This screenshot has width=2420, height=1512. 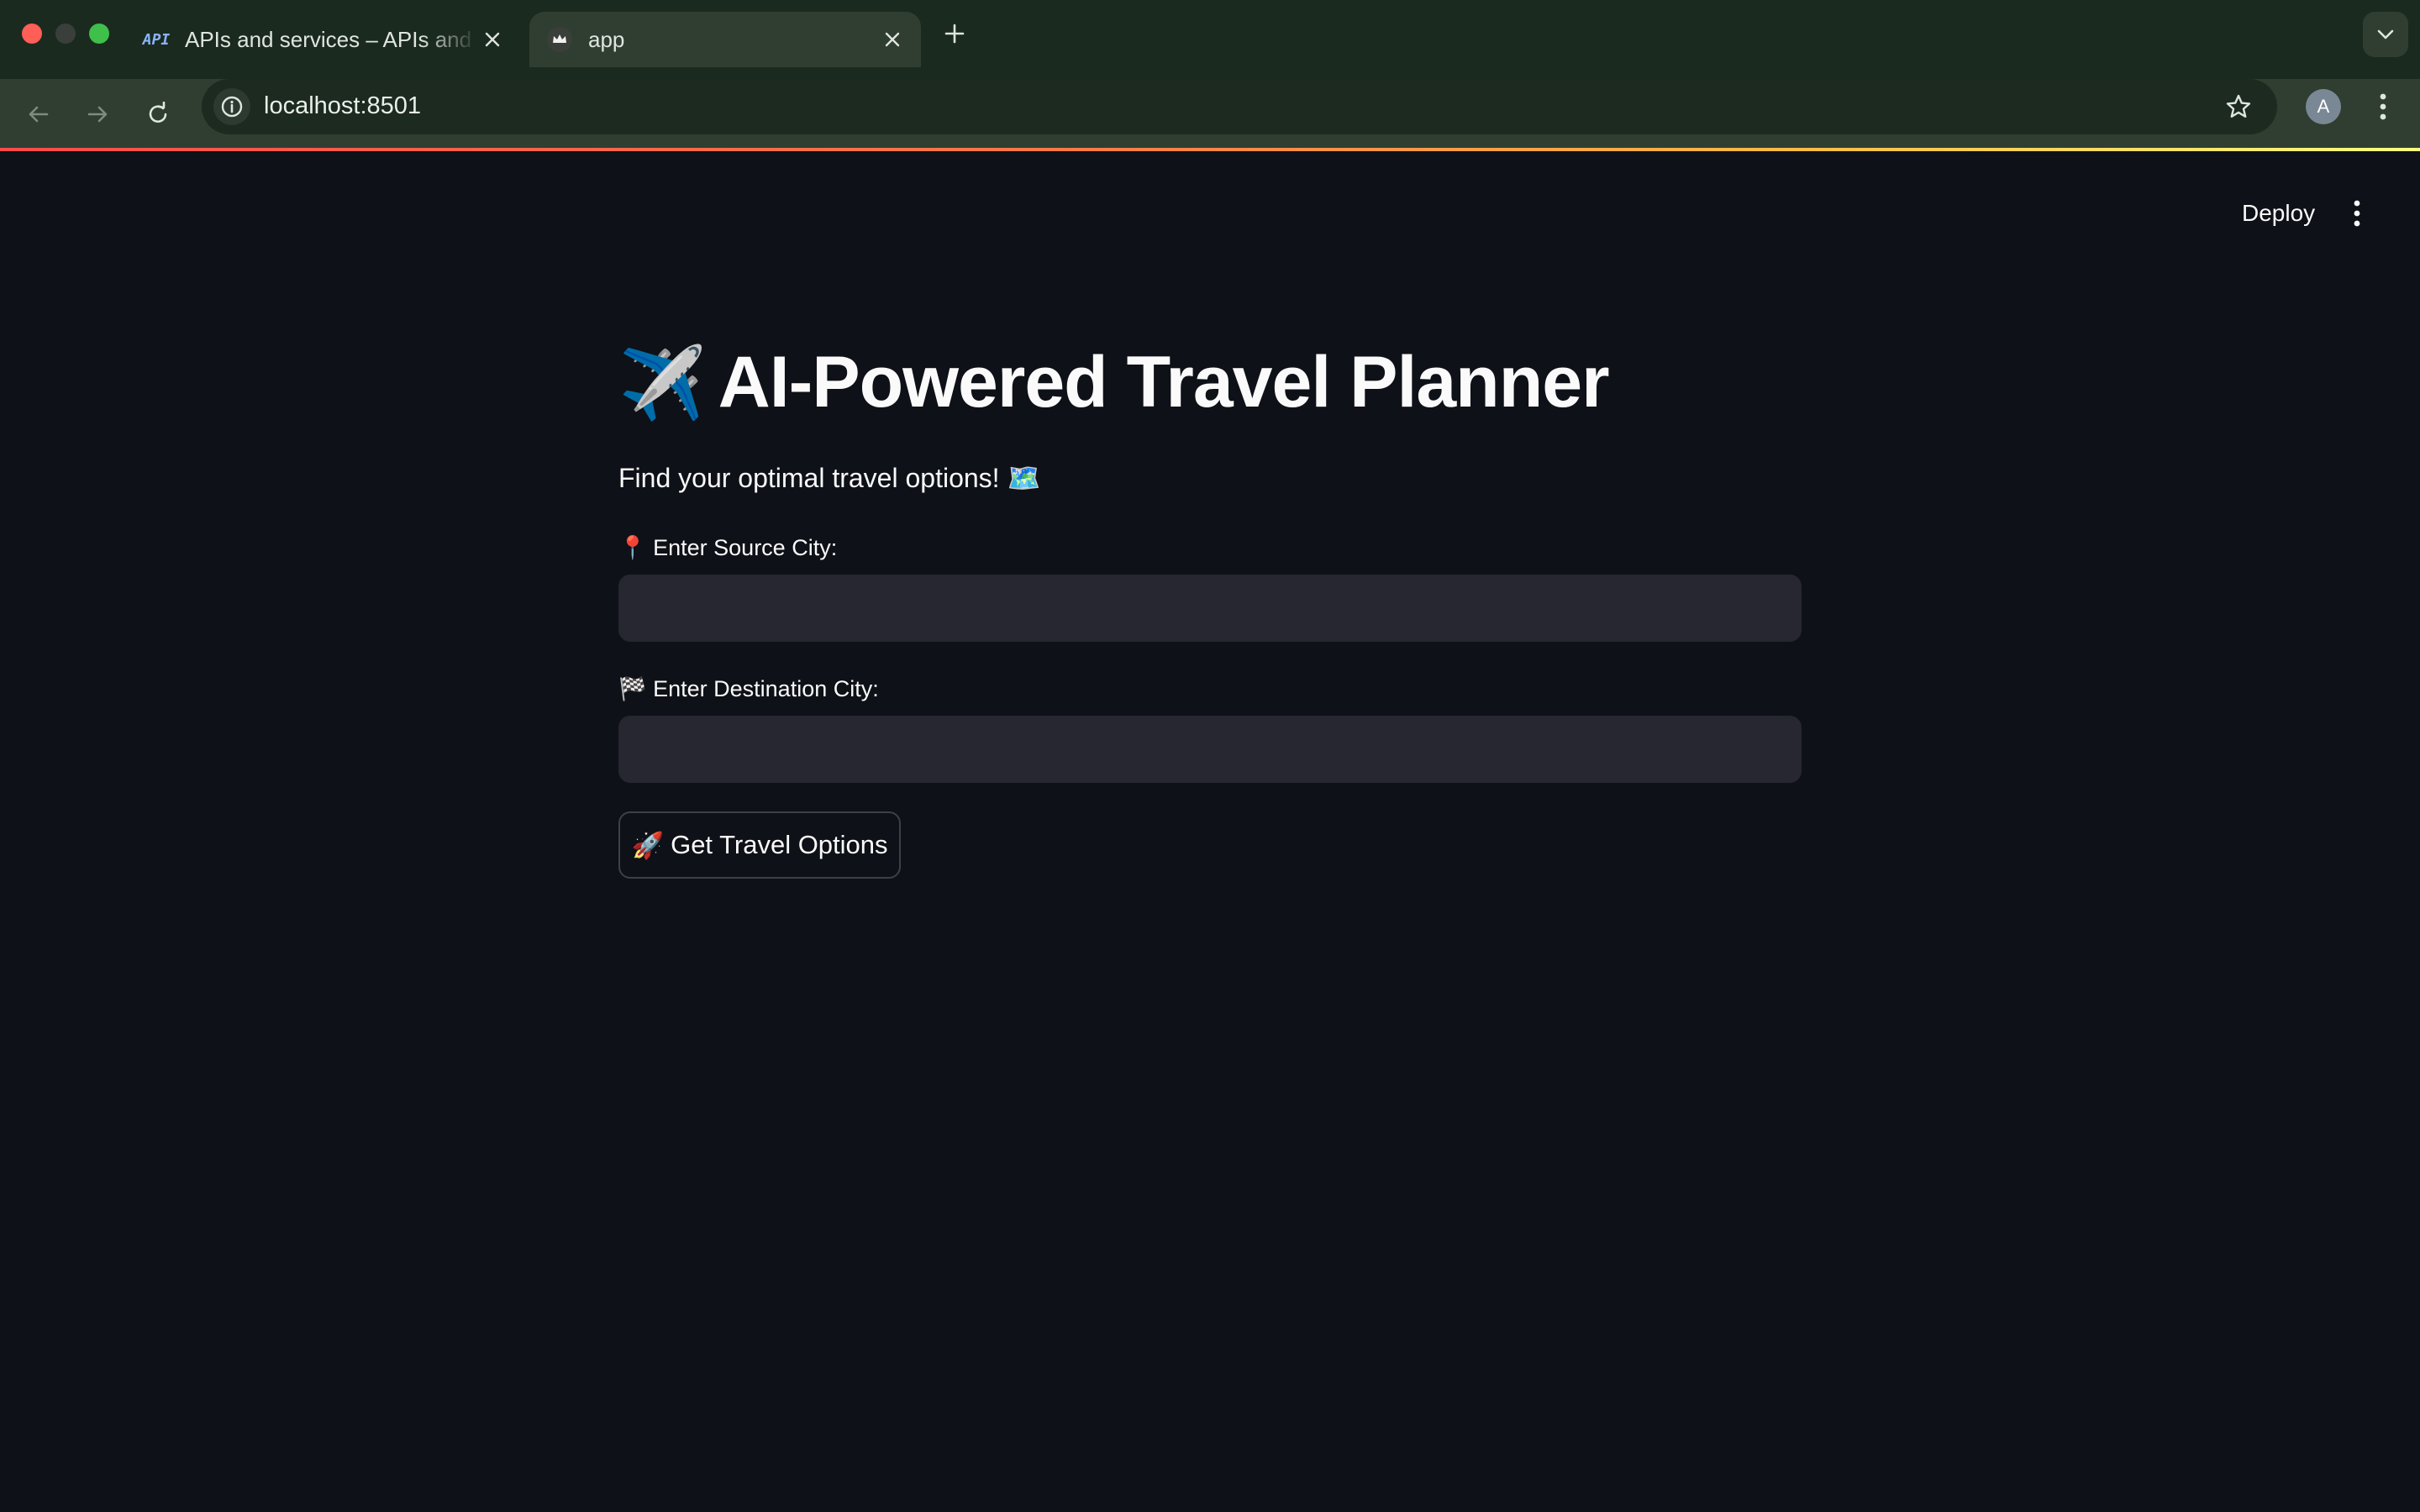 What do you see at coordinates (829, 478) in the screenshot?
I see `subtitle: Find your optimal travel options! 🗺️` at bounding box center [829, 478].